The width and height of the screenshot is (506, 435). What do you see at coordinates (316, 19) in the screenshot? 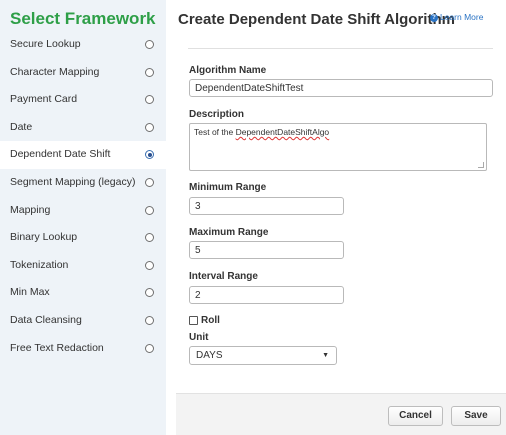
I see `page-title: Create Dependent Date Shift Algorithm` at bounding box center [316, 19].